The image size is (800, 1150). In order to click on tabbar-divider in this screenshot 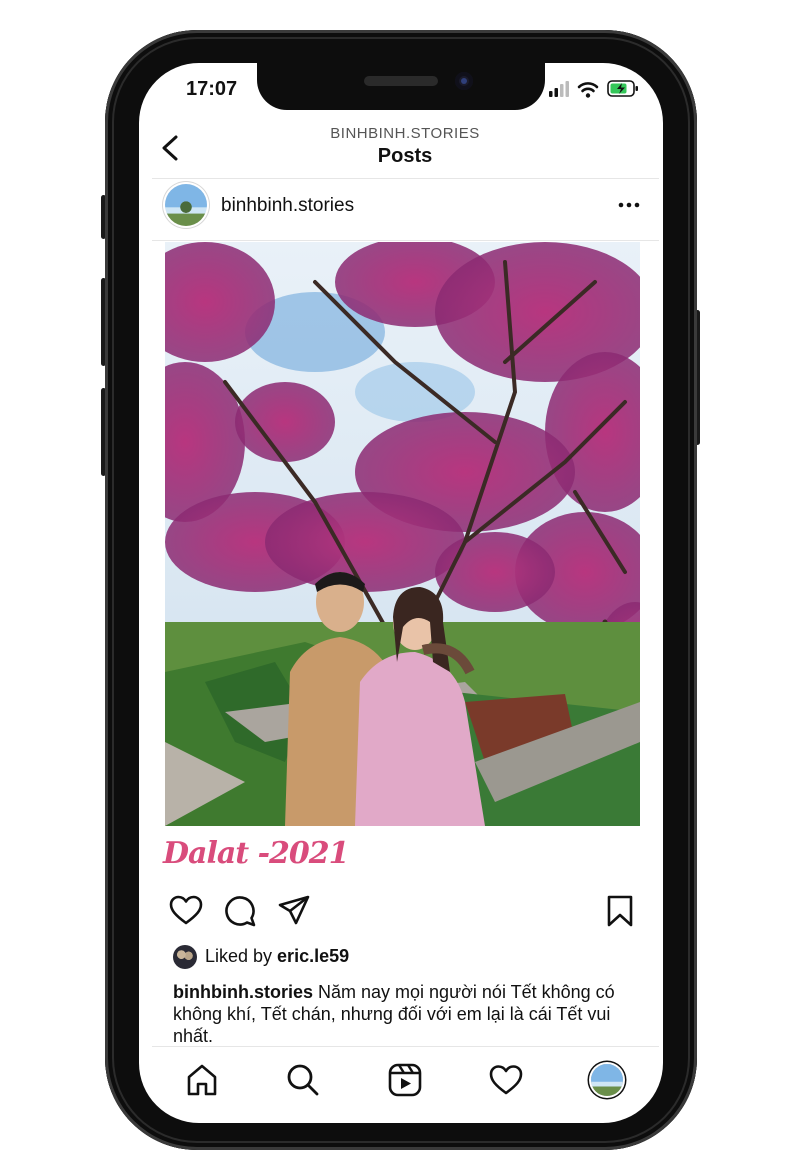, I will do `click(405, 1046)`.